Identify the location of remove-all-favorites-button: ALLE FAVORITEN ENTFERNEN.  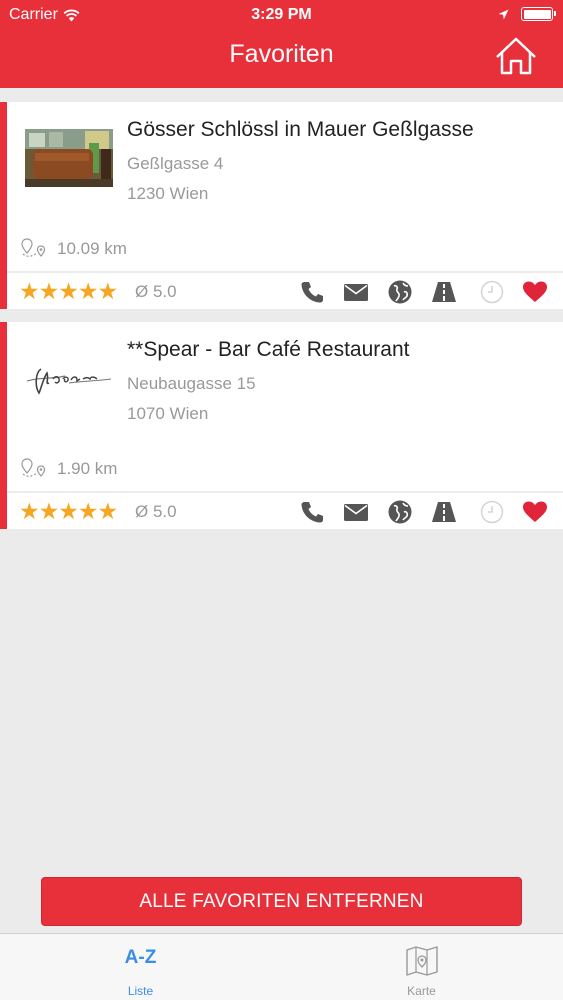
(281, 901).